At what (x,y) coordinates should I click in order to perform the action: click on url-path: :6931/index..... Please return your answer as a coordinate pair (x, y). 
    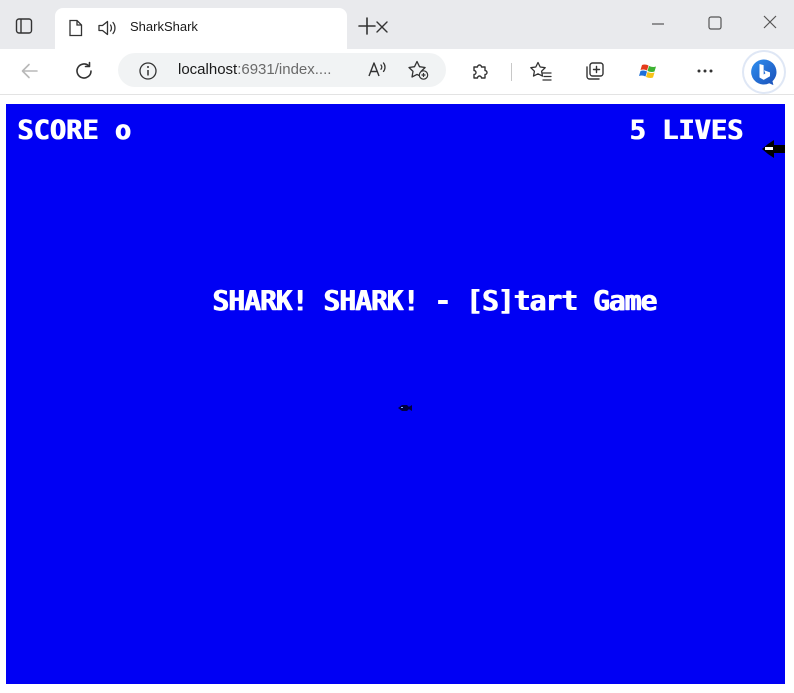
    Looking at the image, I should click on (284, 69).